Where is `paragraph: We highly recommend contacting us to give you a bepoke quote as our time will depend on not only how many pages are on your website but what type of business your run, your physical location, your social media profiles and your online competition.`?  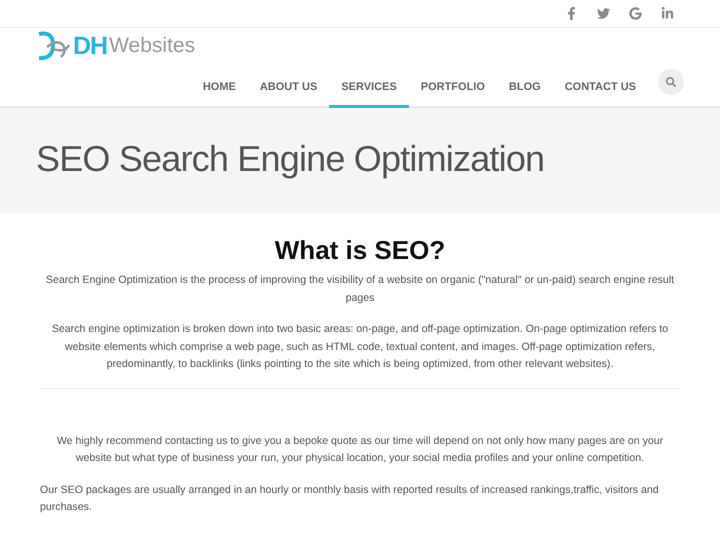
paragraph: We highly recommend contacting us to give you a bepoke quote as our time will depend on not only how many pages are on your website but what type of business your run, your physical location, your social media profiles and your online competition. is located at coordinates (360, 450).